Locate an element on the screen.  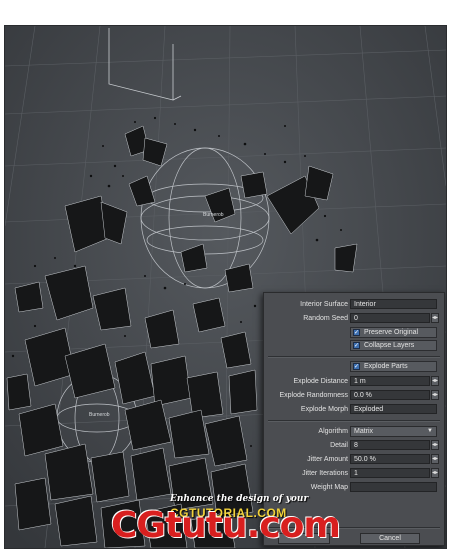
explode-randomness-label: Explode Randomness is located at coordinates (314, 395).